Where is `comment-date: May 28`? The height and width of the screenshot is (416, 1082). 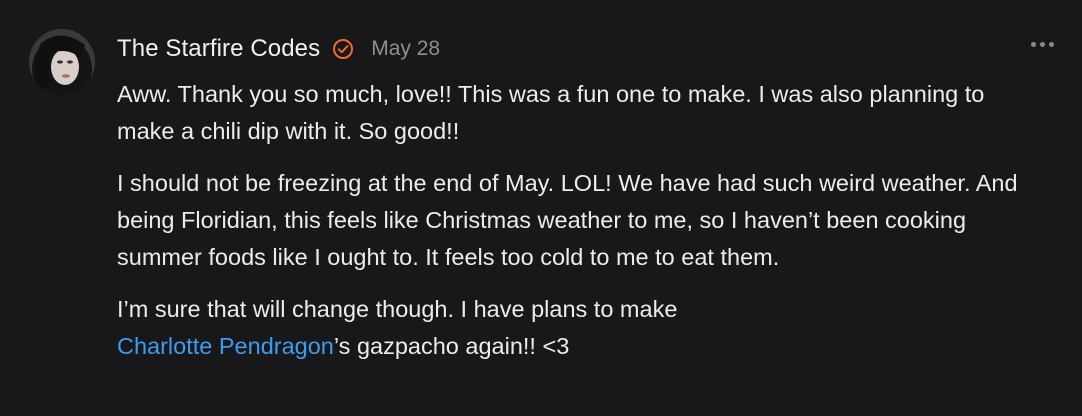
comment-date: May 28 is located at coordinates (405, 49).